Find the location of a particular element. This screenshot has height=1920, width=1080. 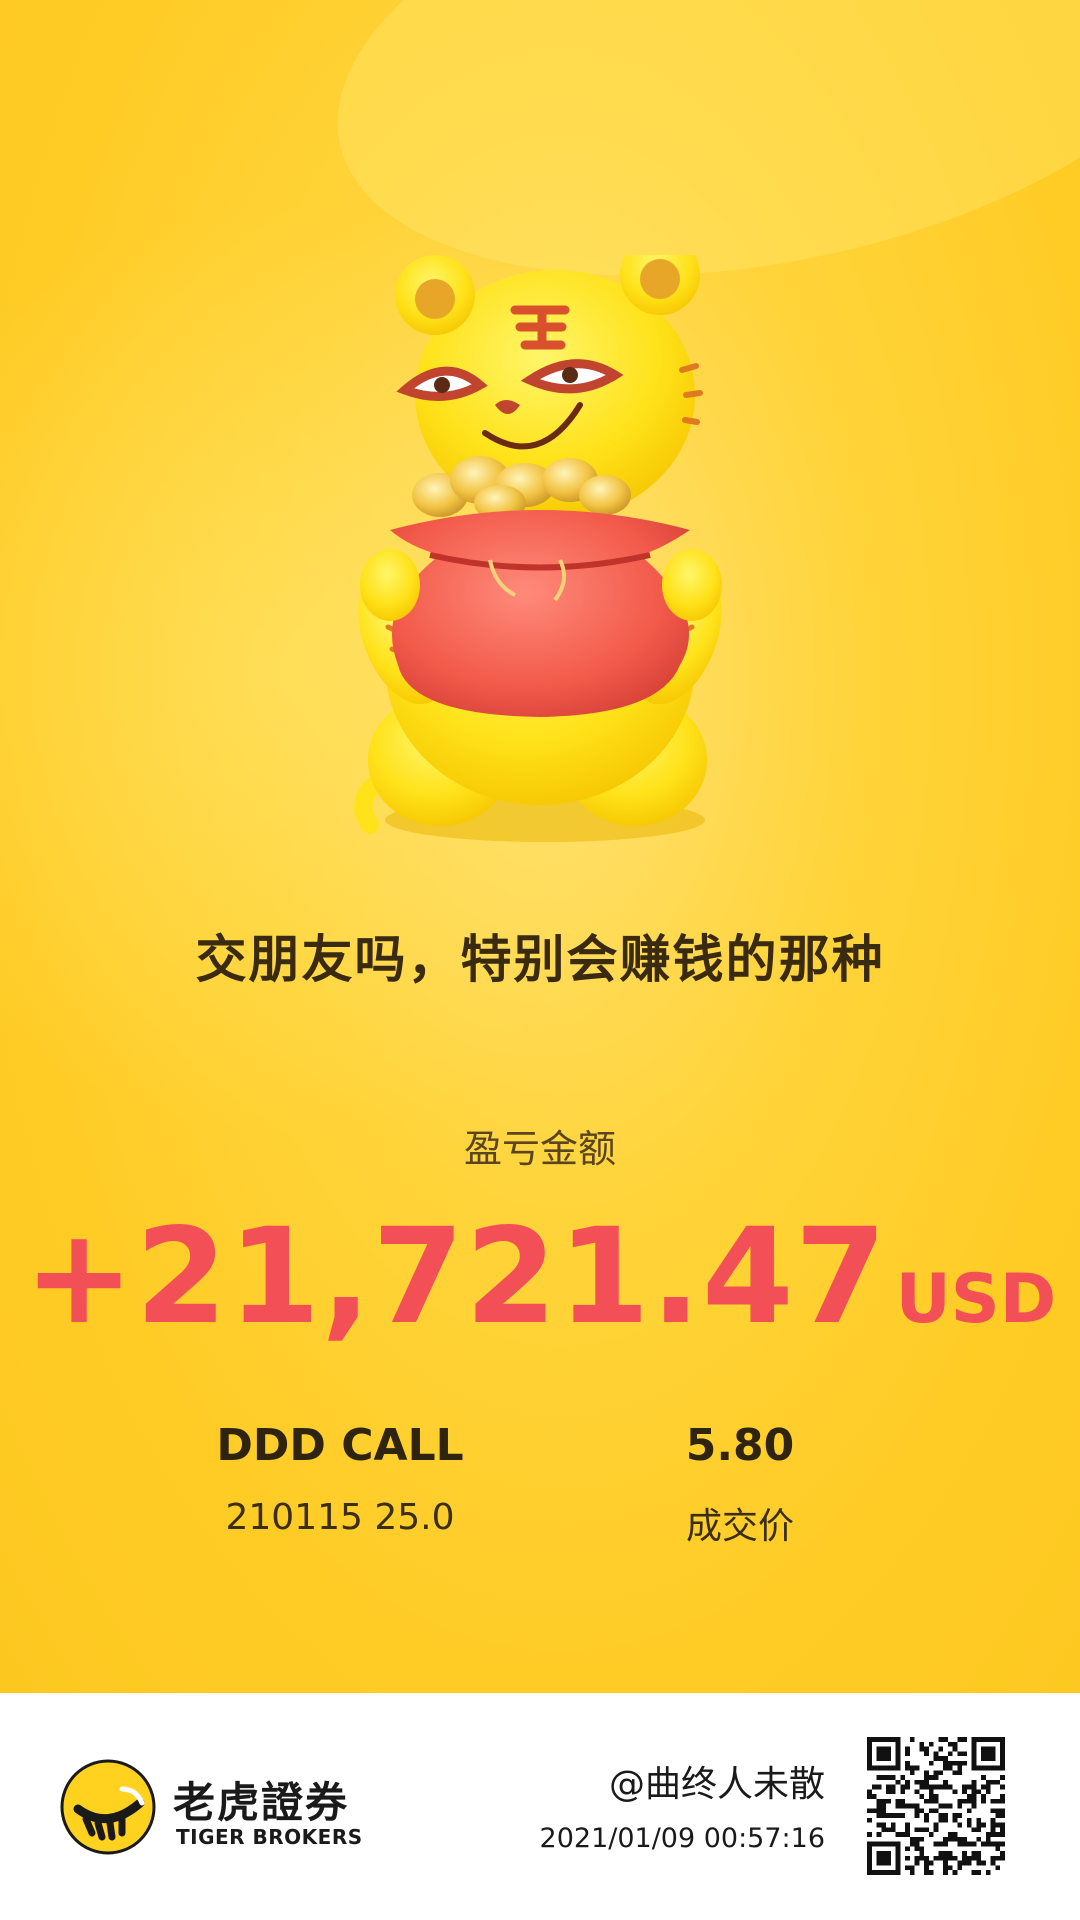

qr-code-icon is located at coordinates (936, 1806).